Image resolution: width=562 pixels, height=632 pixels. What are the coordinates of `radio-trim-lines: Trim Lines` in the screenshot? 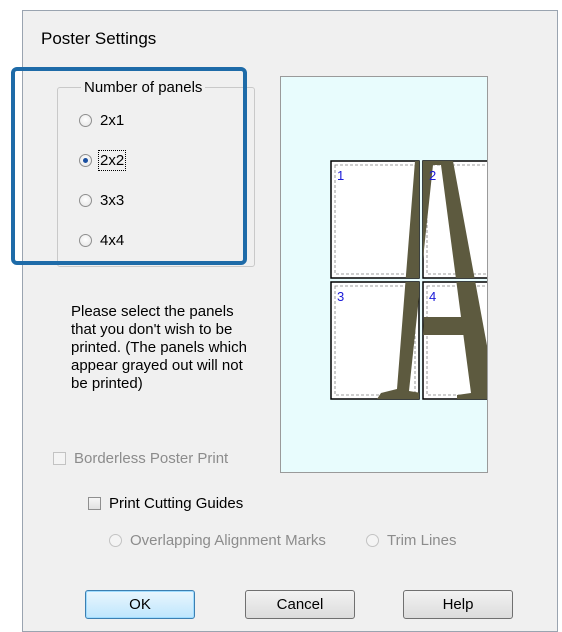 It's located at (411, 540).